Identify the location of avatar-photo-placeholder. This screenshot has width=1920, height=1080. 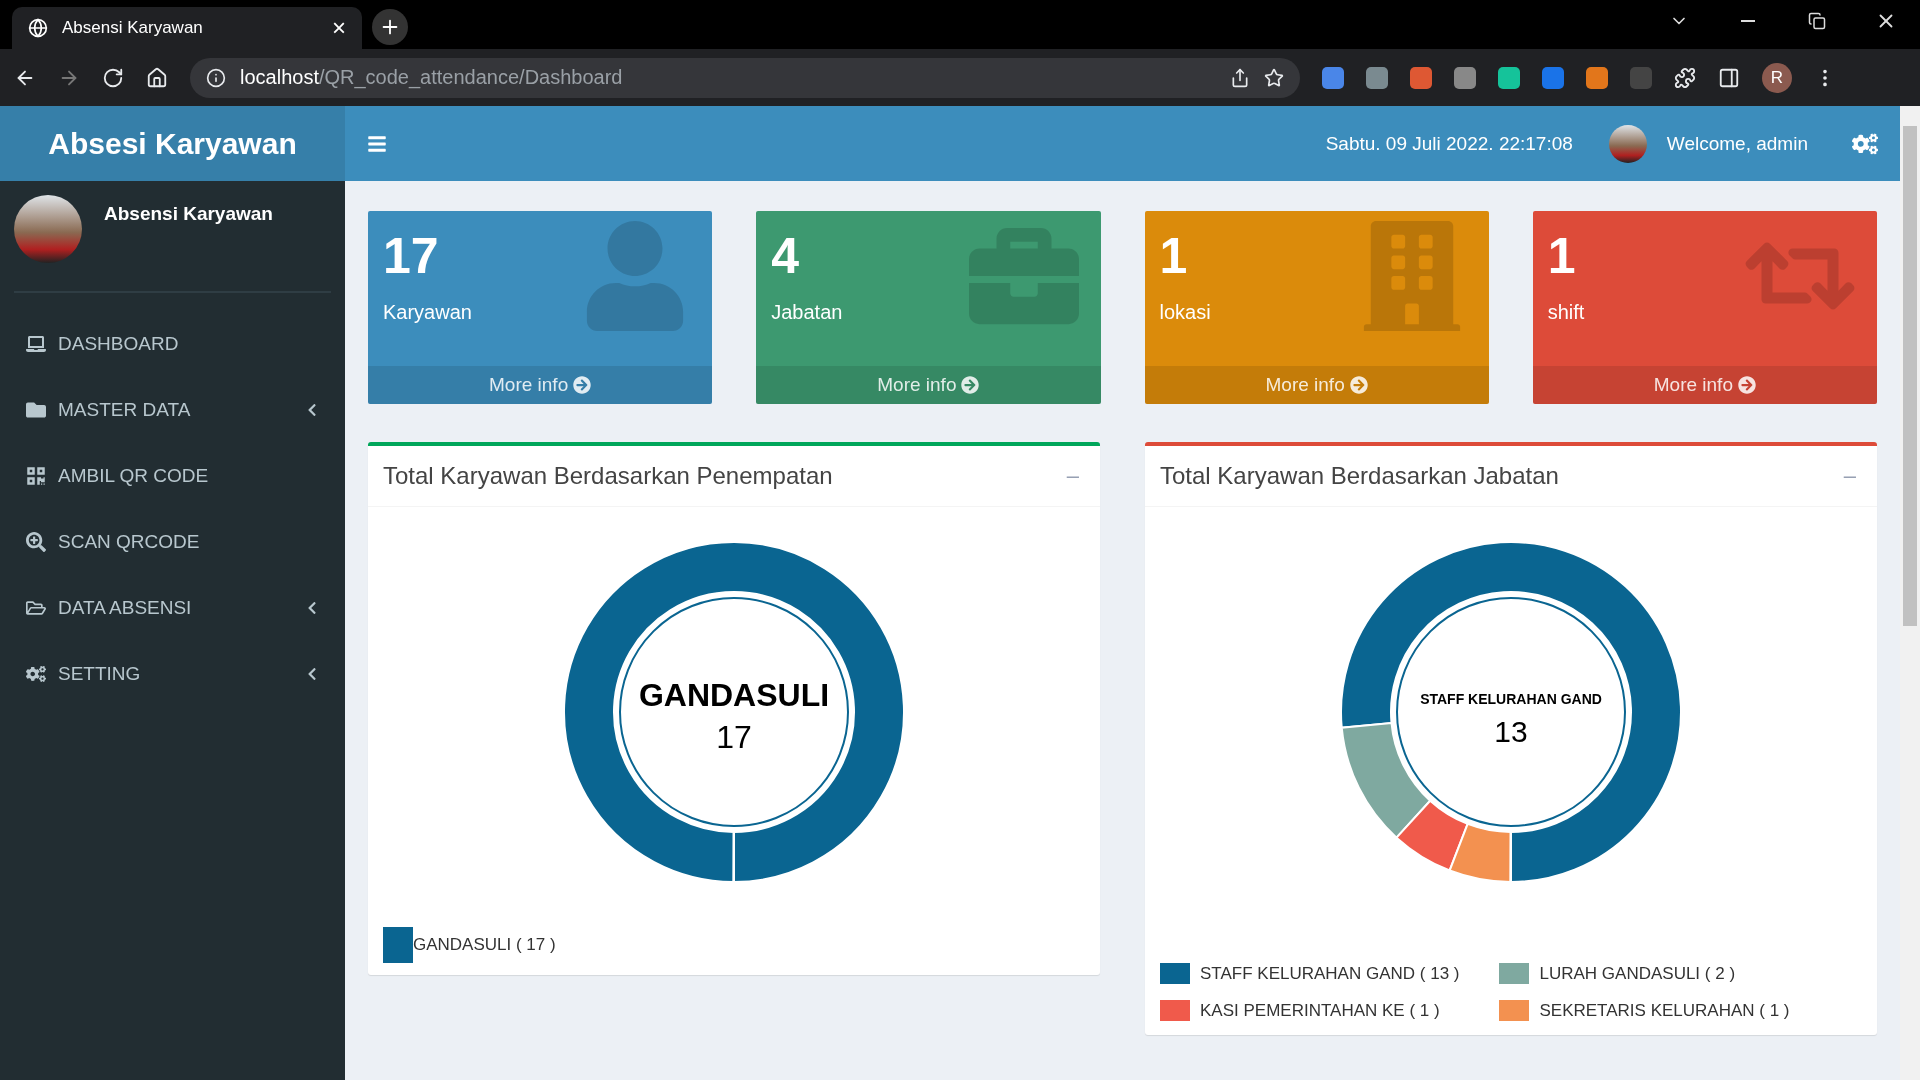
(1627, 143).